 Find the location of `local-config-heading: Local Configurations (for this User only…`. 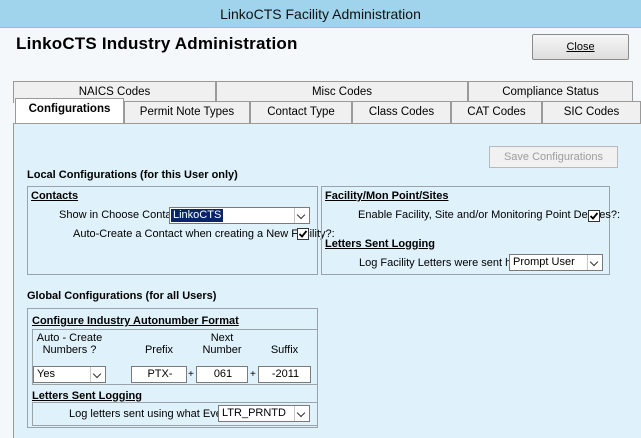

local-config-heading: Local Configurations (for this User only… is located at coordinates (132, 175).